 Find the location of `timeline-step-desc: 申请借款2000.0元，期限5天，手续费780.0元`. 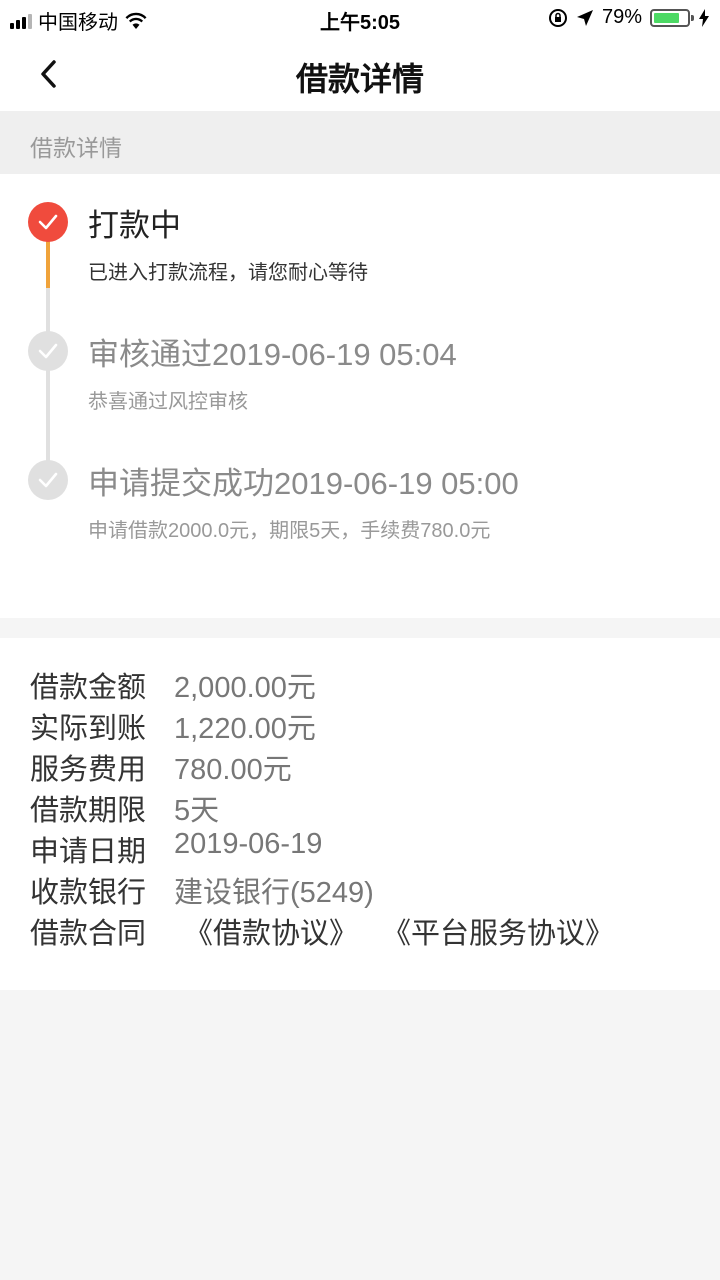

timeline-step-desc: 申请借款2000.0元，期限5天，手续费780.0元 is located at coordinates (289, 531).